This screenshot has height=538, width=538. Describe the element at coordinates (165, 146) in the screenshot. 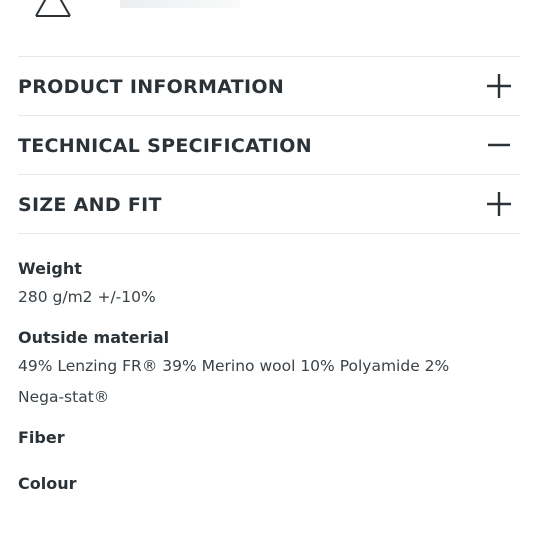

I see `accordion-title: TECHNICAL SPECIFICATION` at that location.